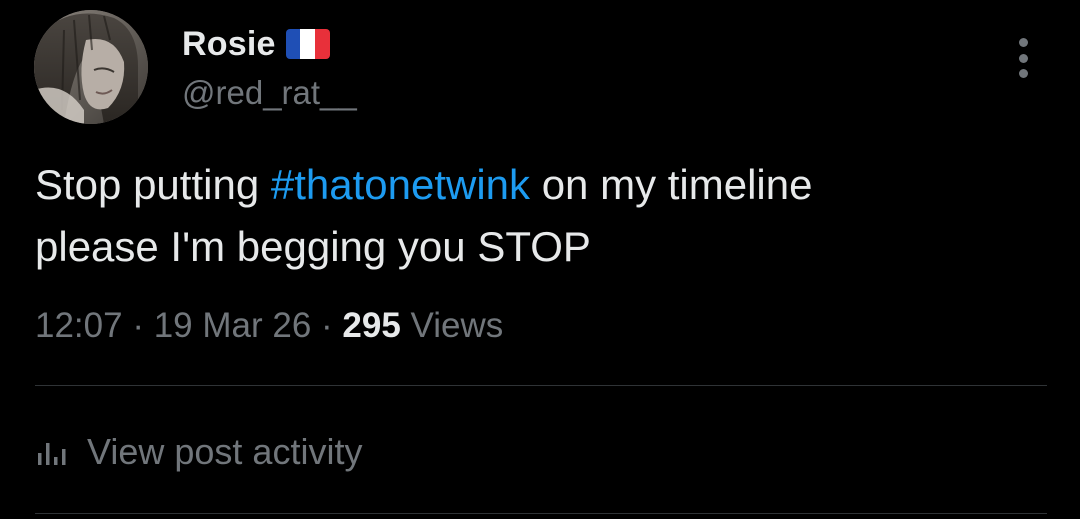 The height and width of the screenshot is (519, 1080). I want to click on view-post-activity-button: View post activity, so click(198, 452).